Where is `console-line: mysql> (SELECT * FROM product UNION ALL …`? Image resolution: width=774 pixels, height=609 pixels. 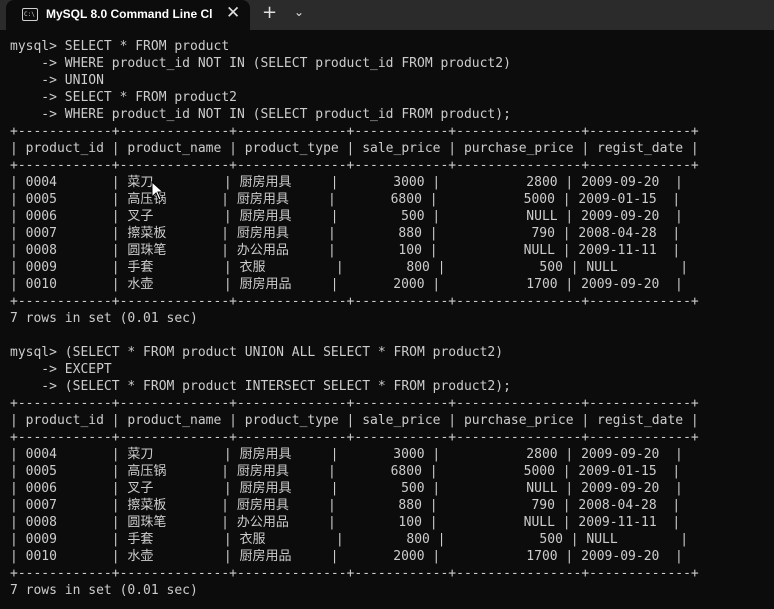
console-line: mysql> (SELECT * FROM product UNION ALL … is located at coordinates (257, 352).